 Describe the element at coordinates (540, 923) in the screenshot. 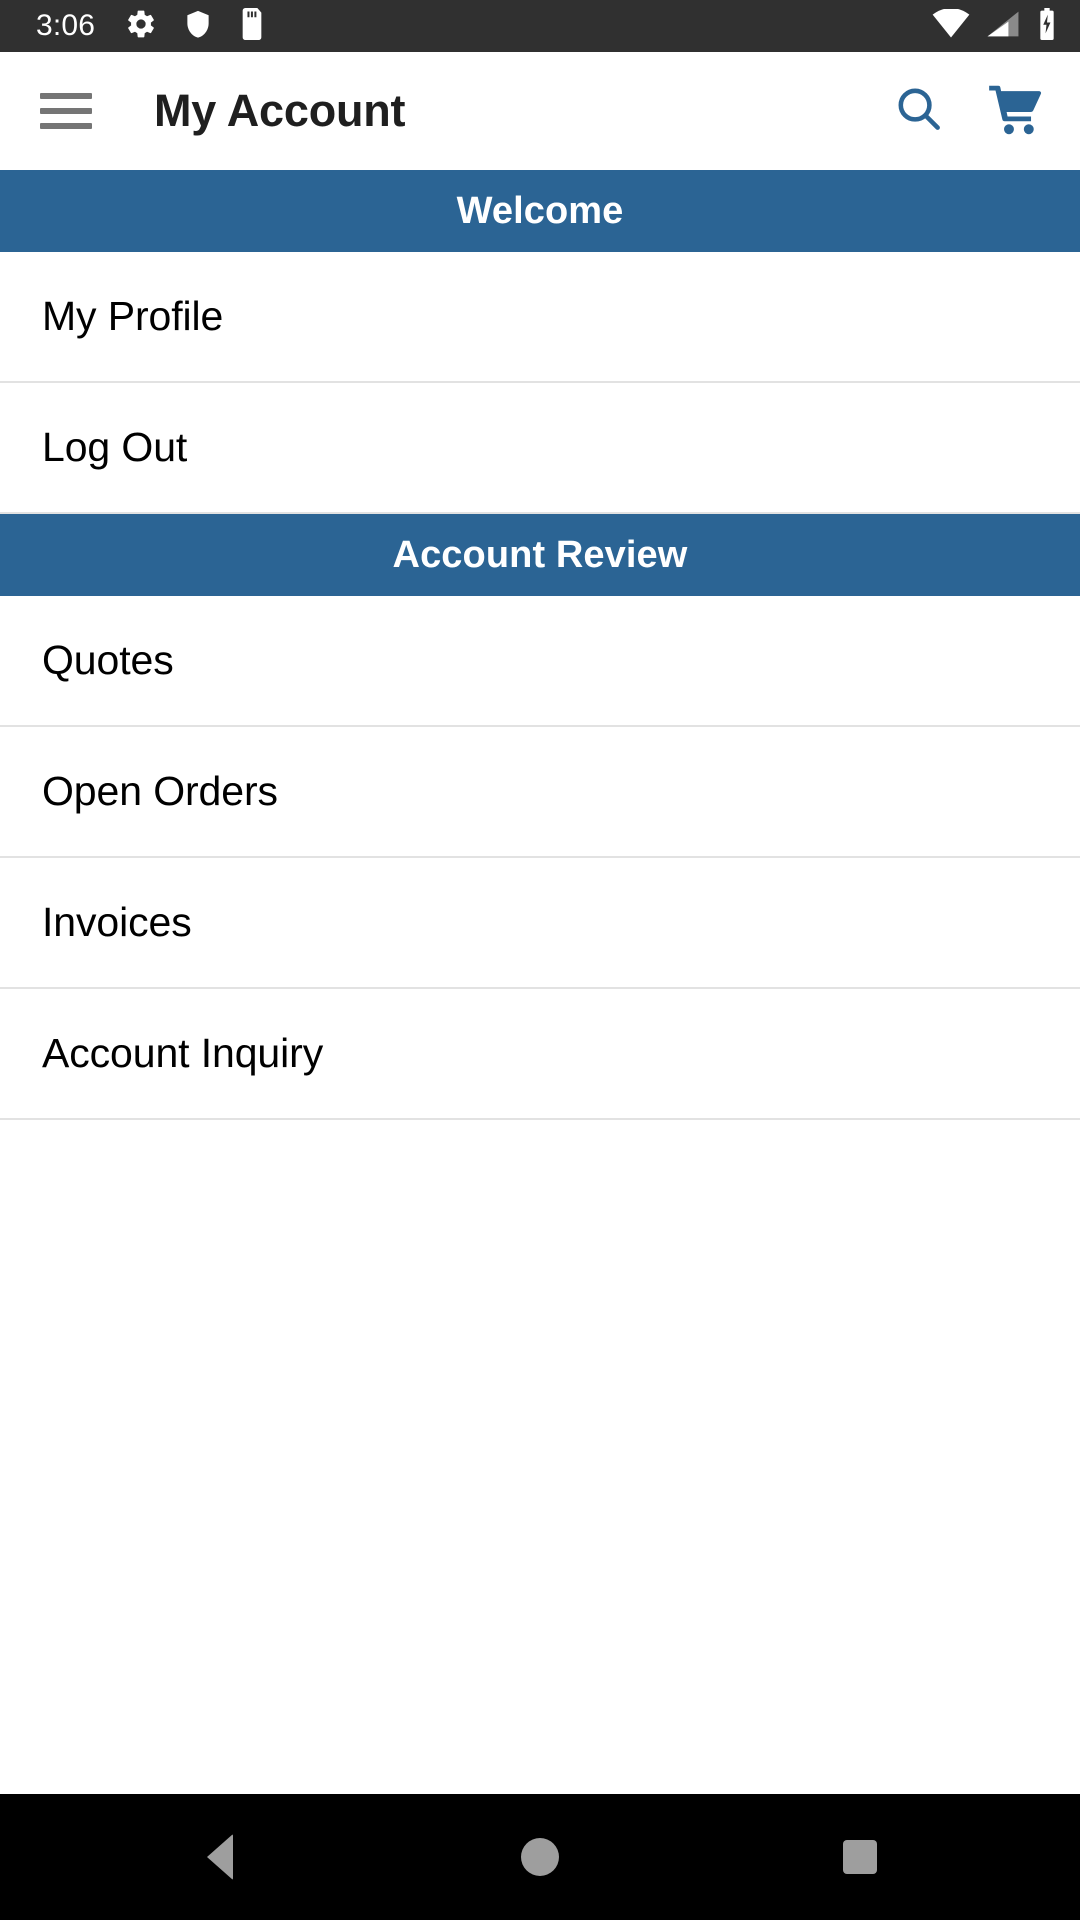

I see `list-item-invoices: Invoices` at that location.